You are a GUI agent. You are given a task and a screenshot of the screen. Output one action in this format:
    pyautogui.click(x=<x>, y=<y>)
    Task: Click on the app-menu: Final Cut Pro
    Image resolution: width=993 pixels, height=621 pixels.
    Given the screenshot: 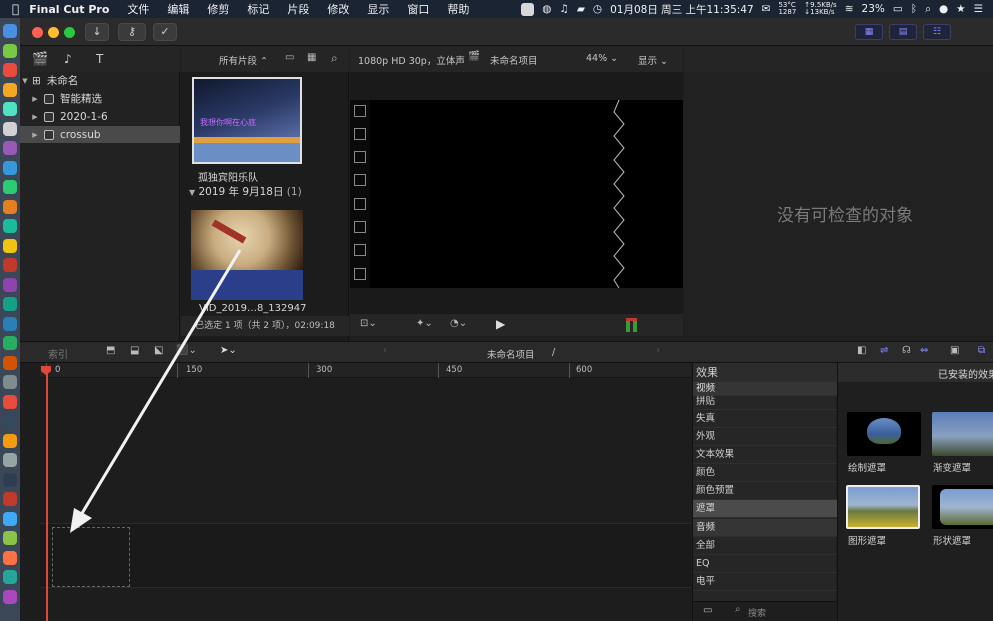 What is the action you would take?
    pyautogui.click(x=71, y=9)
    